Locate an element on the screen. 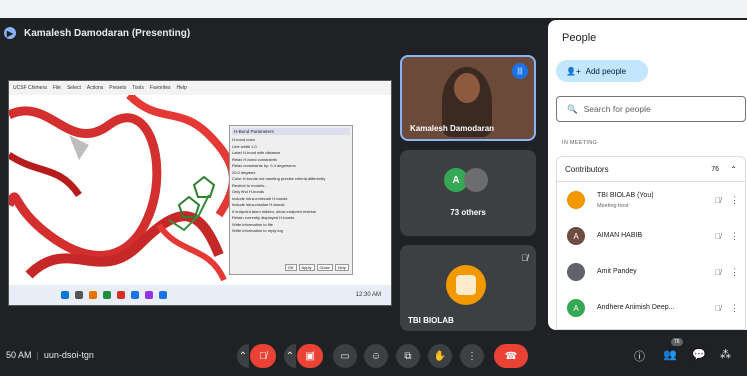 This screenshot has width=747, height=376. dialog-row: Label H-bond with distance is located at coordinates (256, 152).